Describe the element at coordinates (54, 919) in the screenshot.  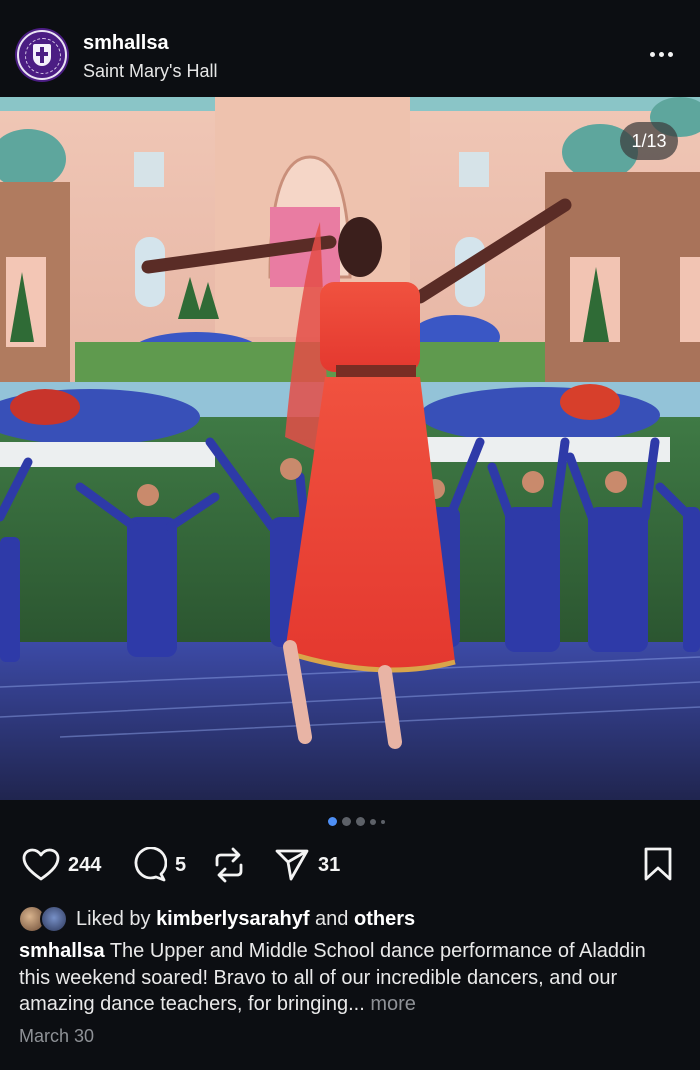
I see `liker-avatar` at that location.